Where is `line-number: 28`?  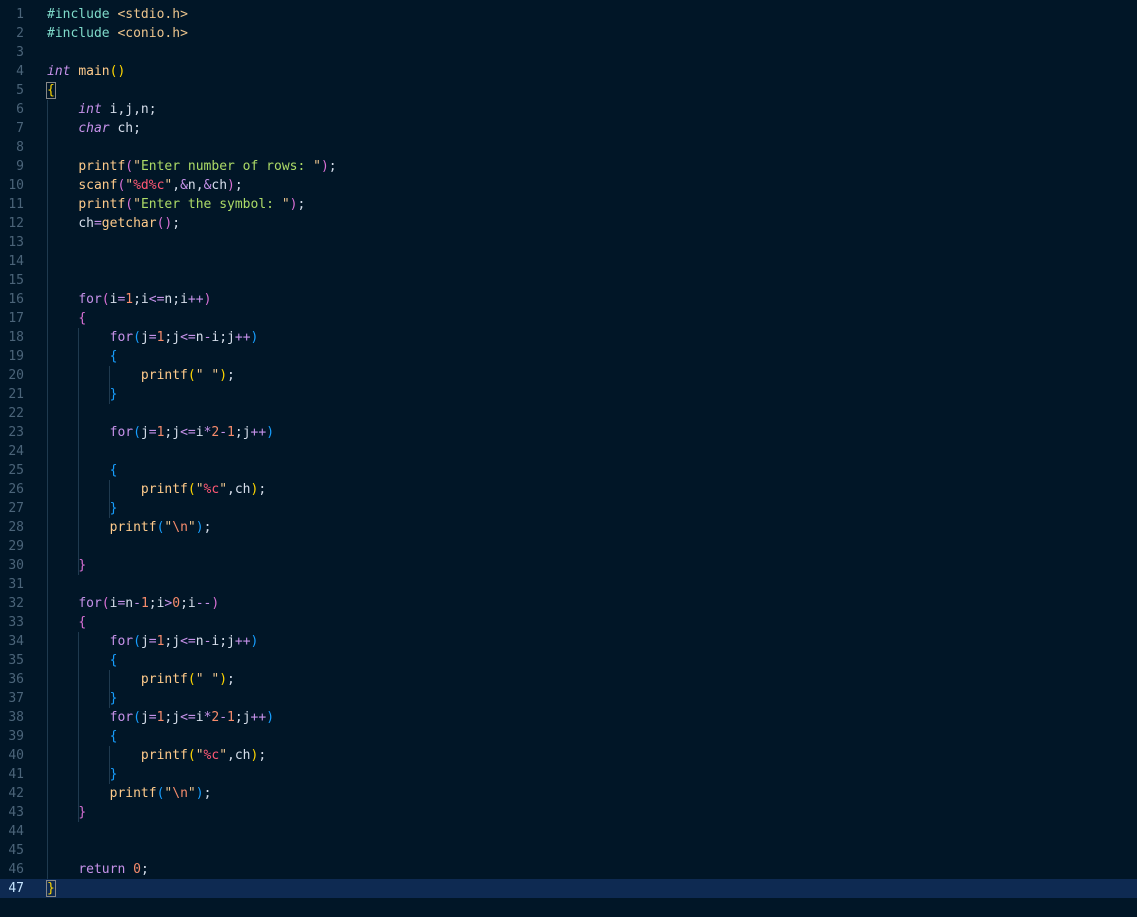
line-number: 28 is located at coordinates (16, 527).